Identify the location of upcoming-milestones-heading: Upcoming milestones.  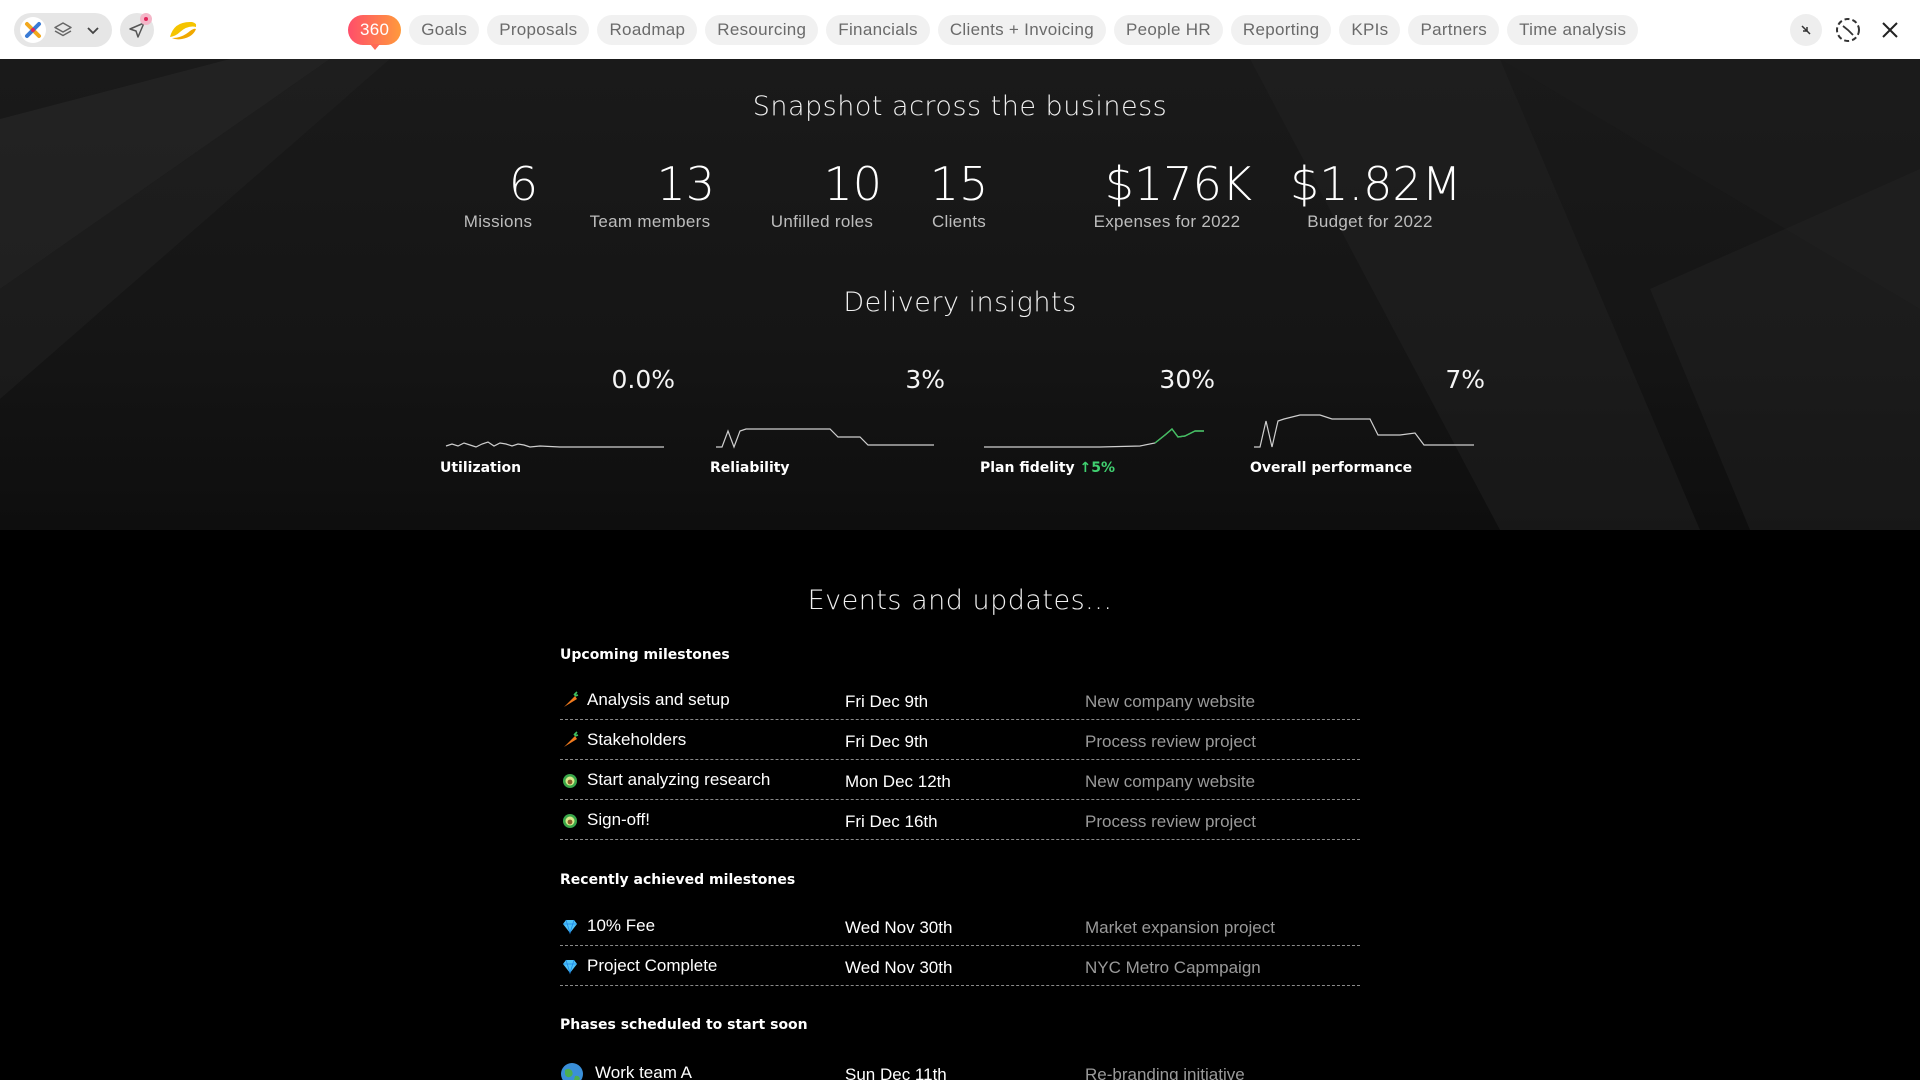
(645, 655).